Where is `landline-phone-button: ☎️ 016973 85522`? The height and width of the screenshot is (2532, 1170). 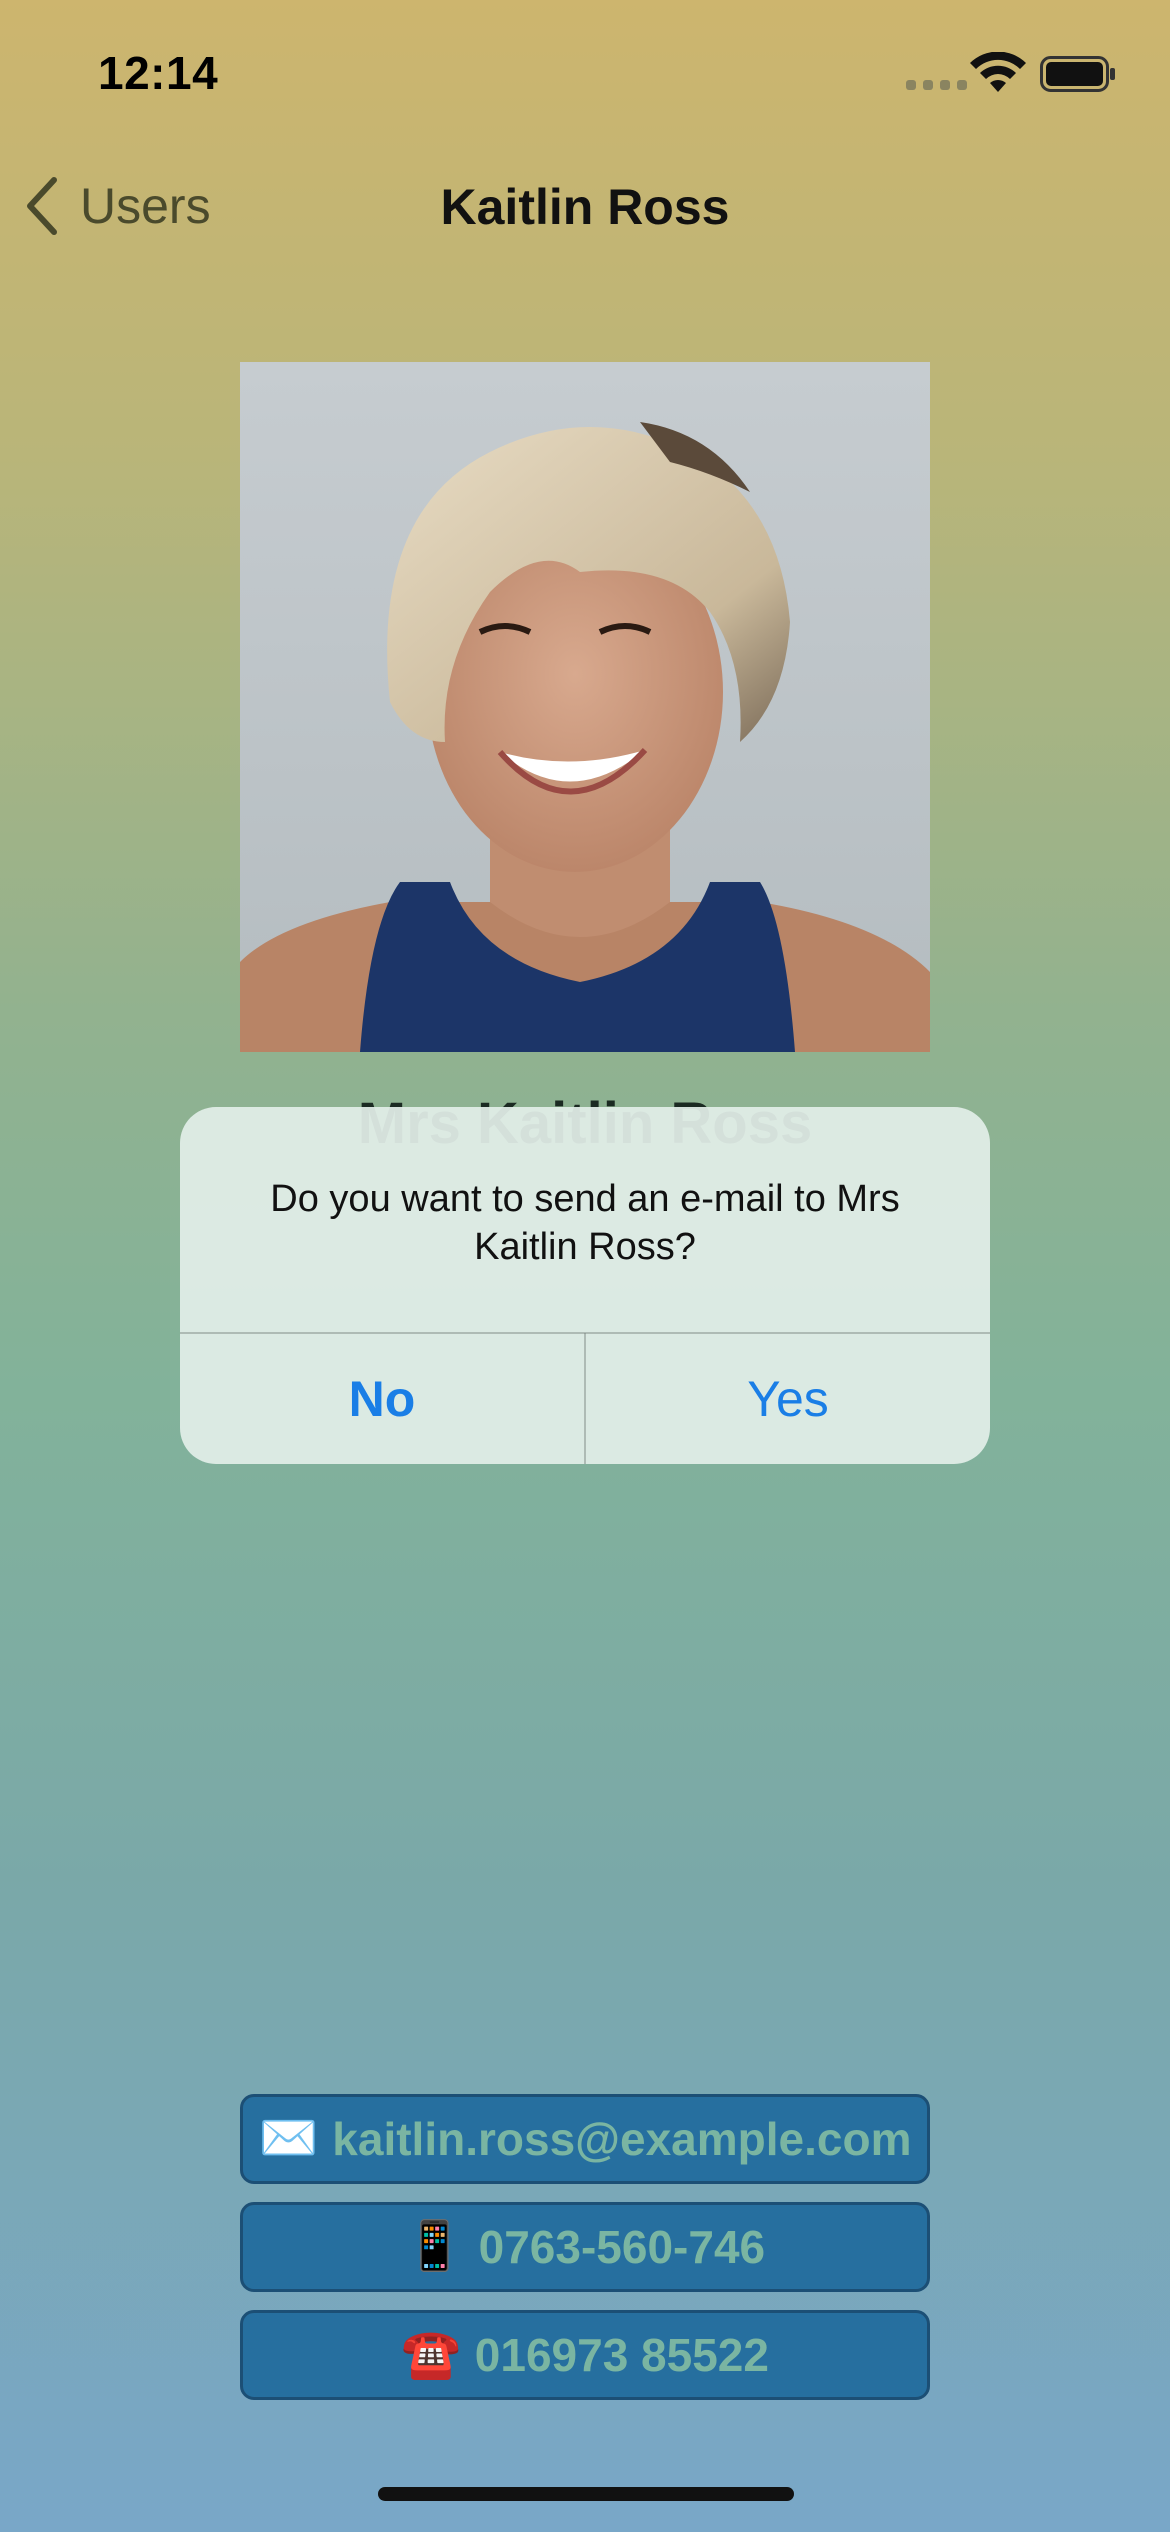 landline-phone-button: ☎️ 016973 85522 is located at coordinates (585, 2355).